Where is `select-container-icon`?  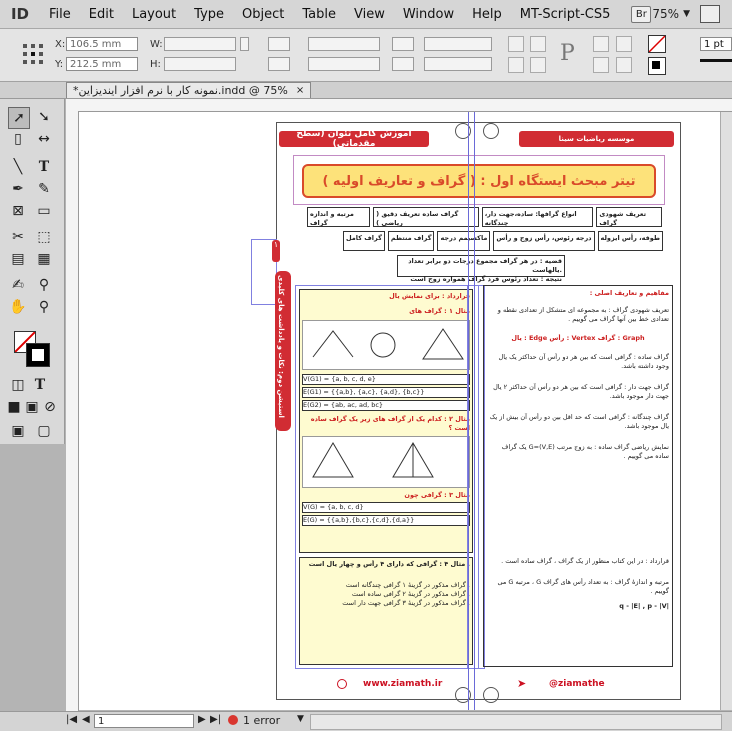
select-container-icon is located at coordinates (601, 44).